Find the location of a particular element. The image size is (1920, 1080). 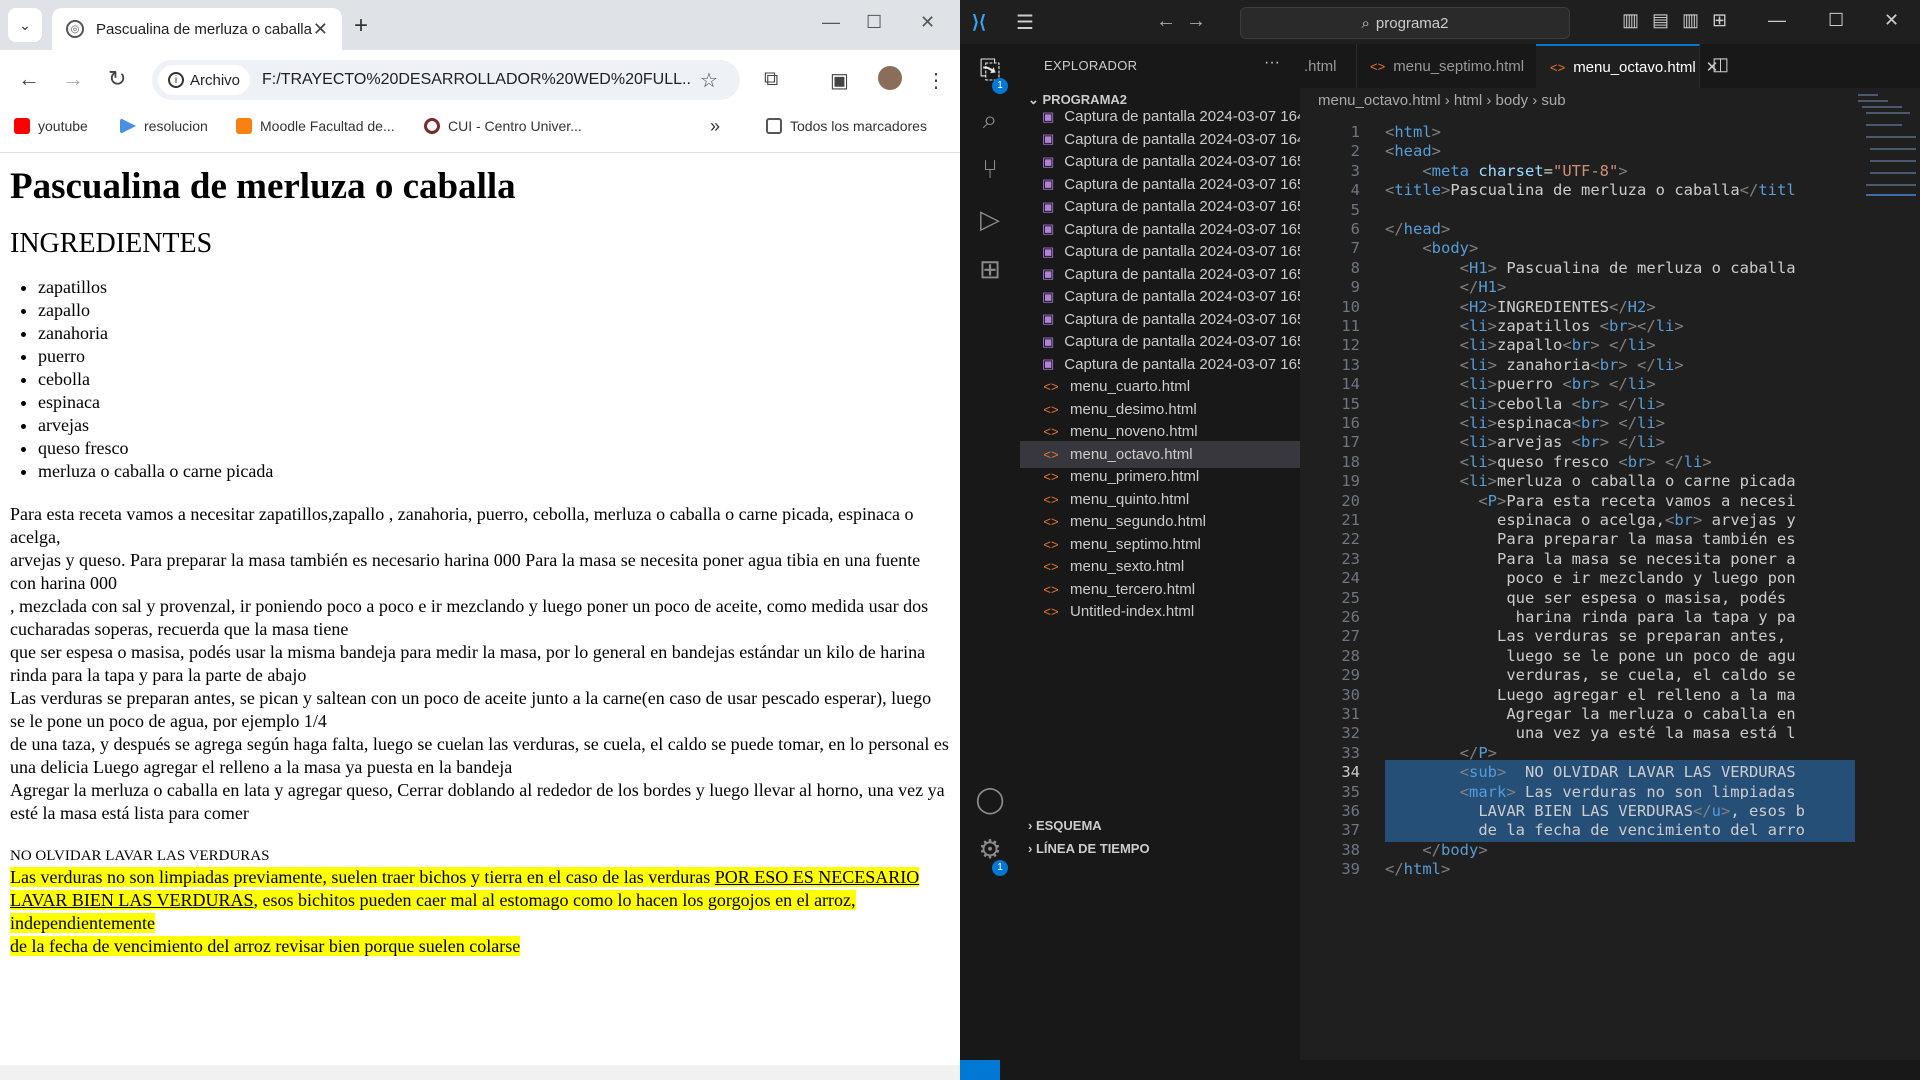

close-tab-icon: ✕ is located at coordinates (320, 29).